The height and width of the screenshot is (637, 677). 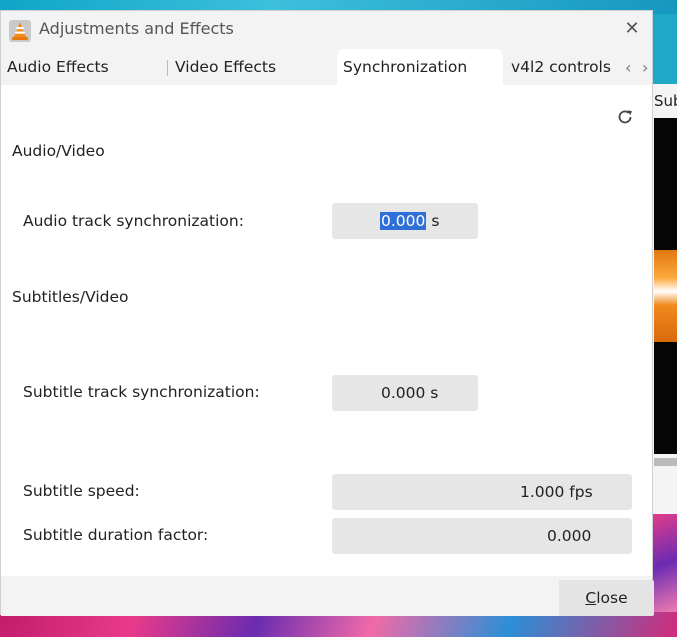 I want to click on audio-sync-spinbox: 0.000 s, so click(x=405, y=221).